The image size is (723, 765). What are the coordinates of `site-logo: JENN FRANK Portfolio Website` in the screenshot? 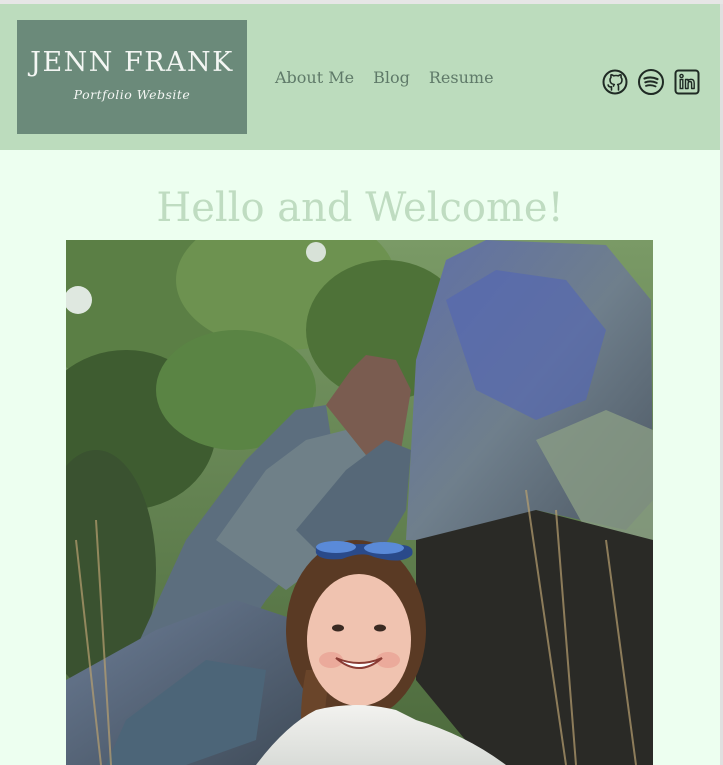 It's located at (132, 77).